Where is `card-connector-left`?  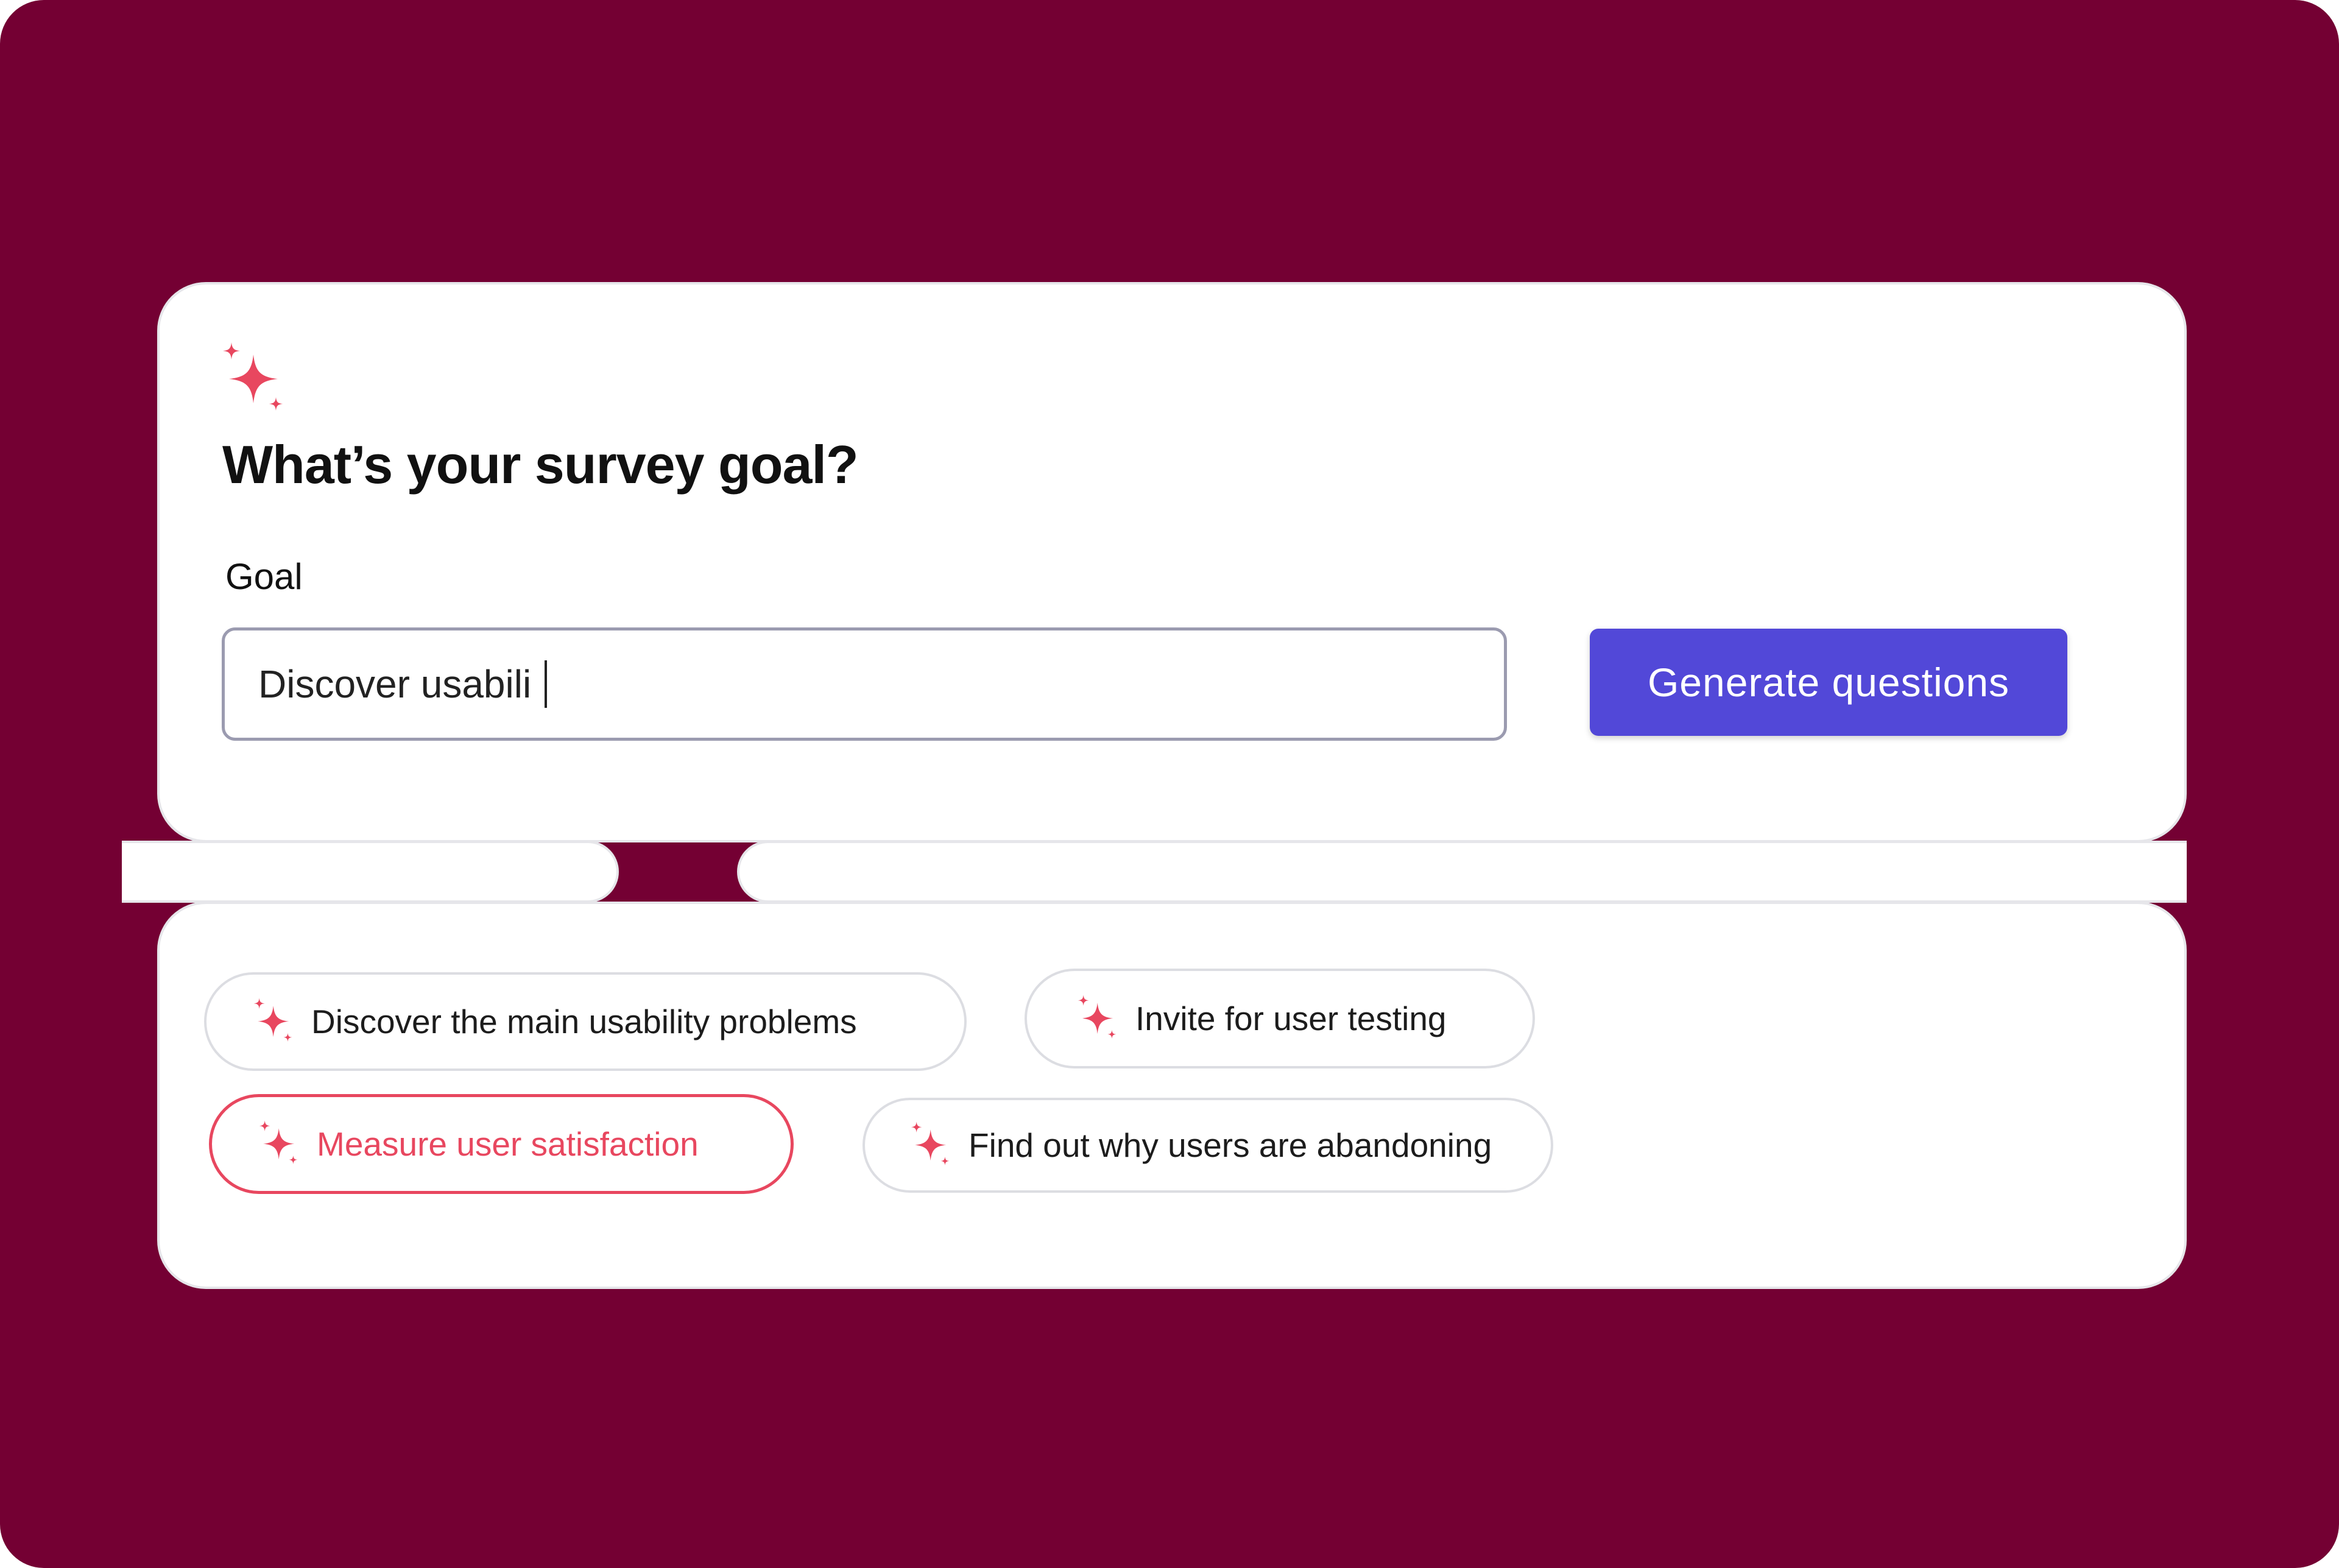 card-connector-left is located at coordinates (370, 872).